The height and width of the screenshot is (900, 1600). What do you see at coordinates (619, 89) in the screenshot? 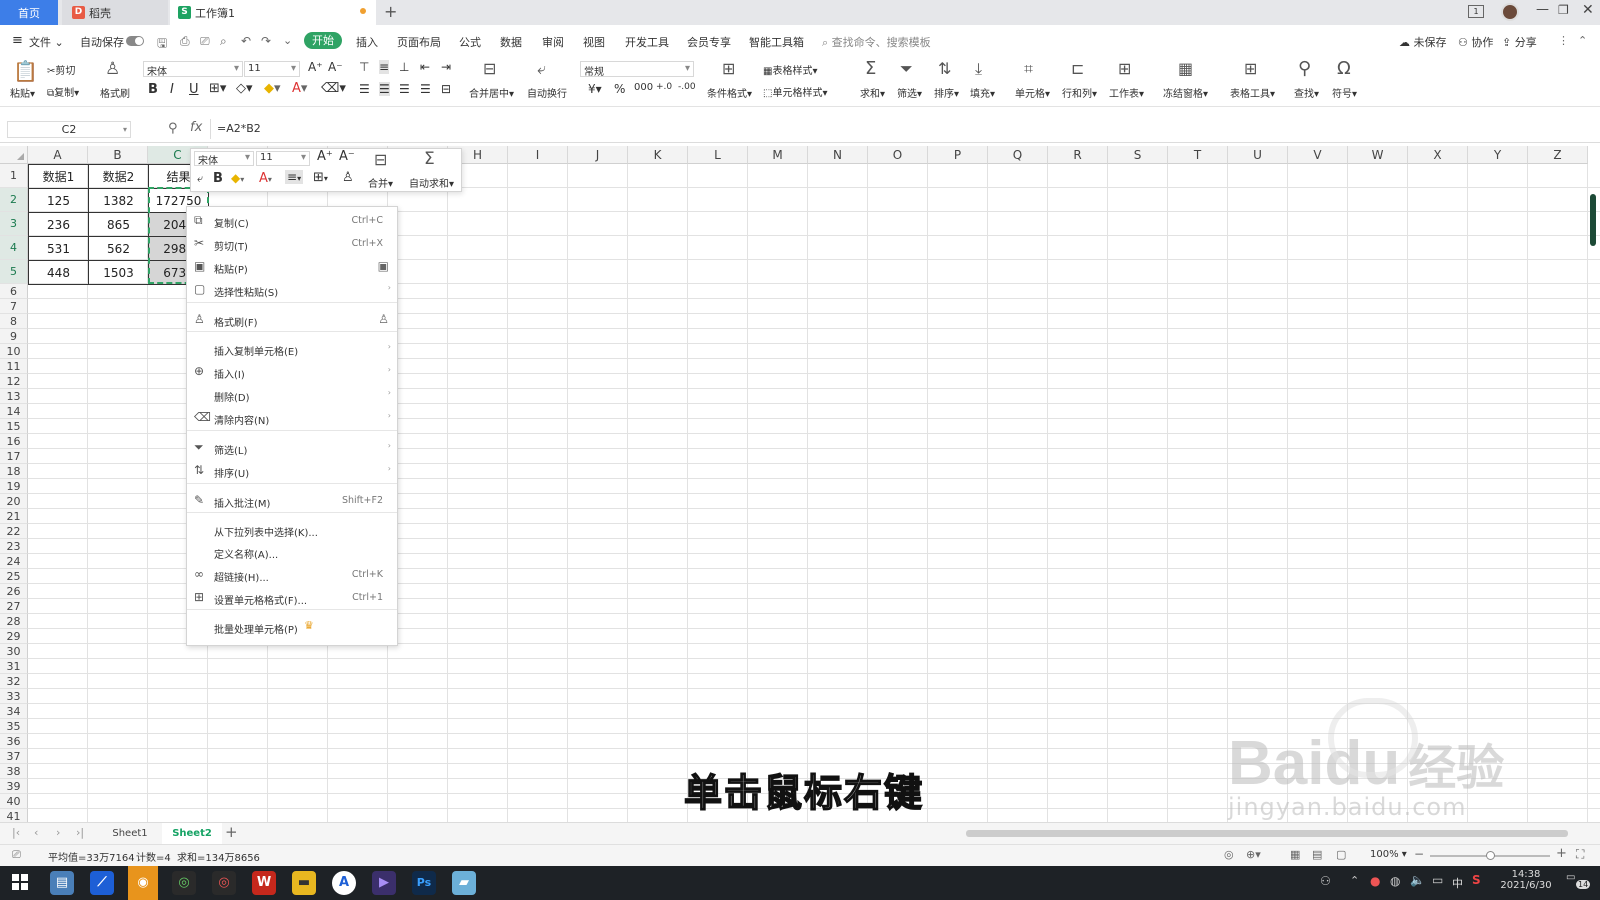
I see `percent-icon: %` at bounding box center [619, 89].